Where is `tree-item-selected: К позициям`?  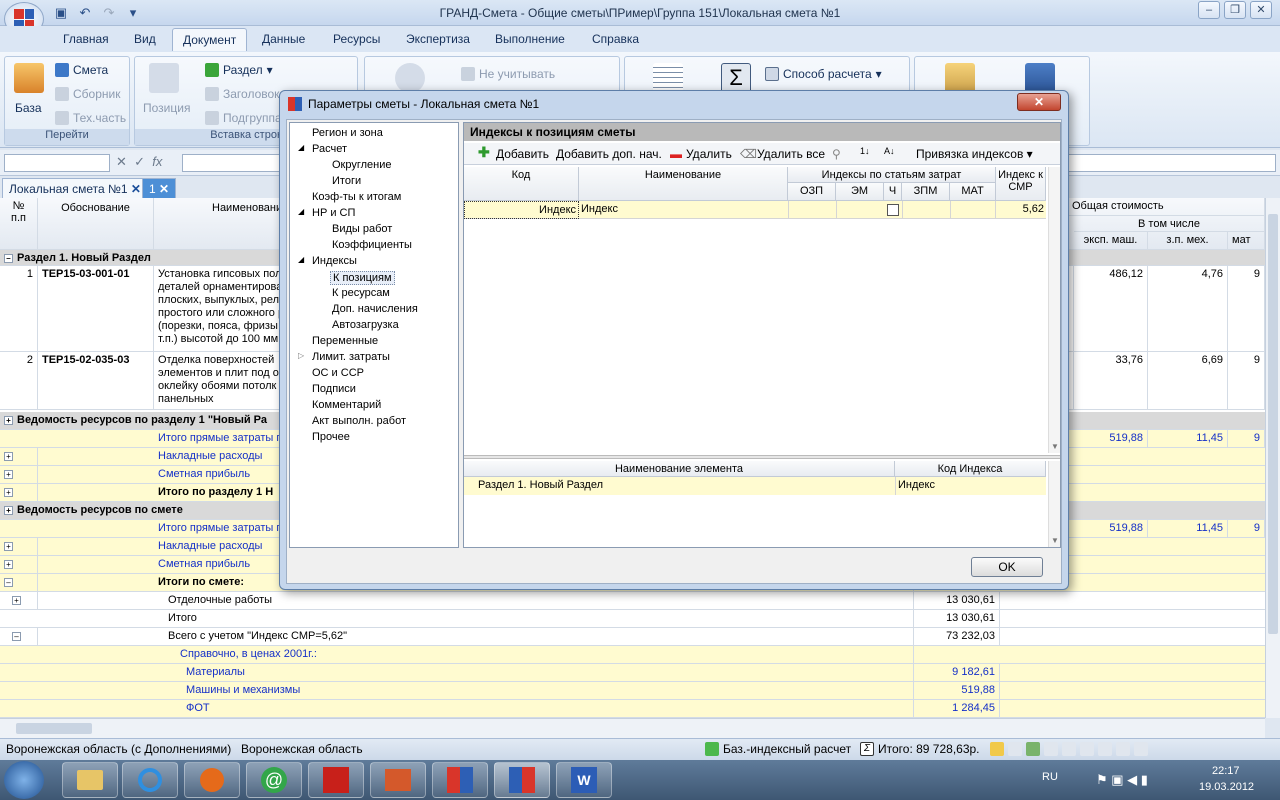
tree-item-selected: К позициям is located at coordinates (362, 278).